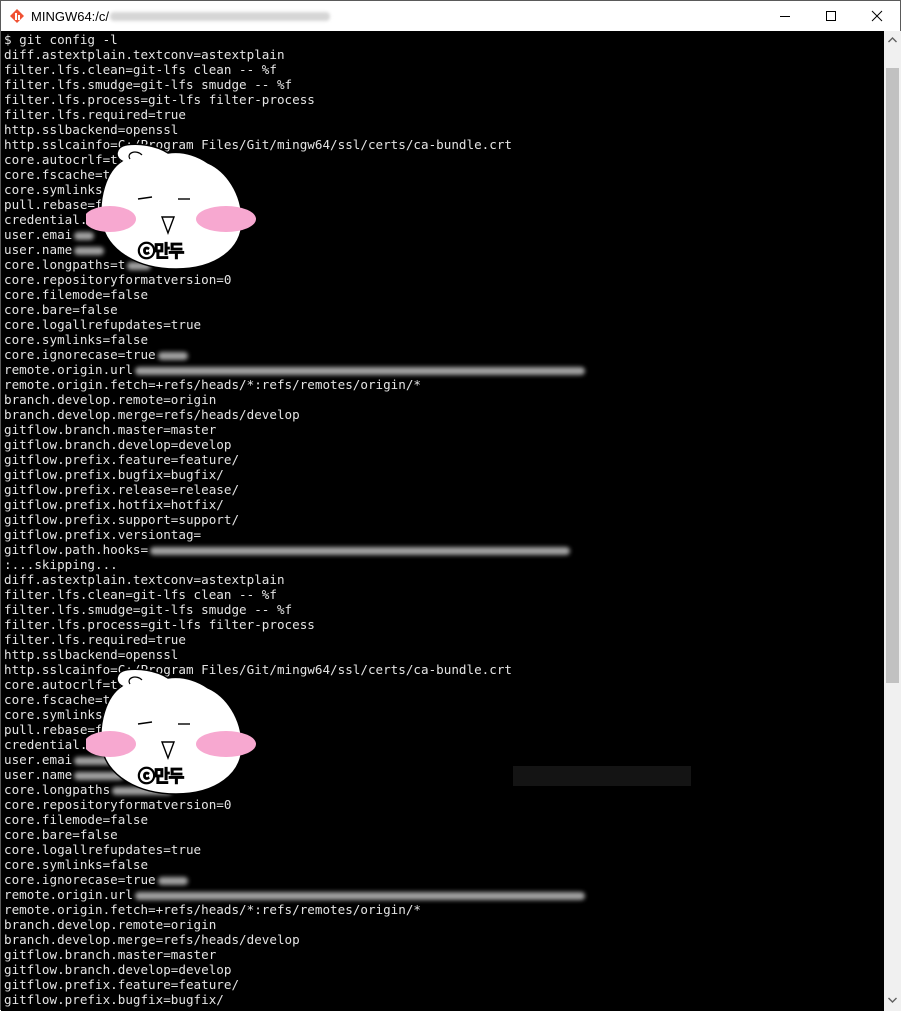  Describe the element at coordinates (114, 999) in the screenshot. I see `terminal-line-text: gitflow.prefix.bugfix=bugfix/` at that location.